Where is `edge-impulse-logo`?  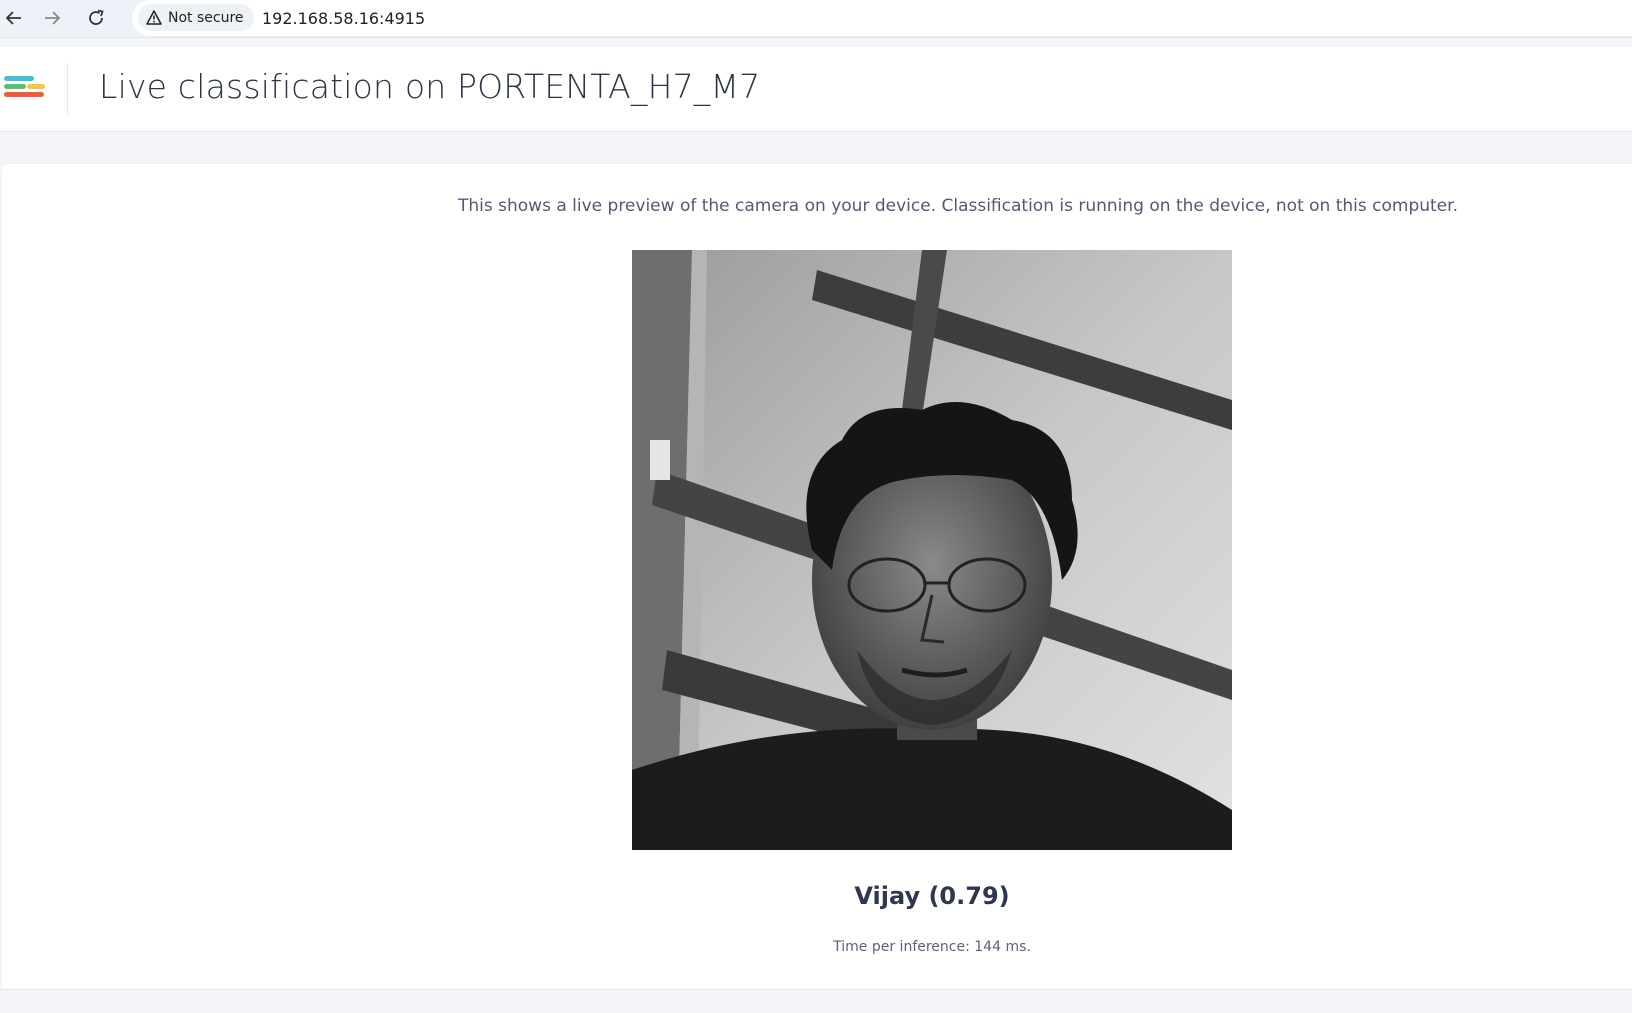 edge-impulse-logo is located at coordinates (25, 89).